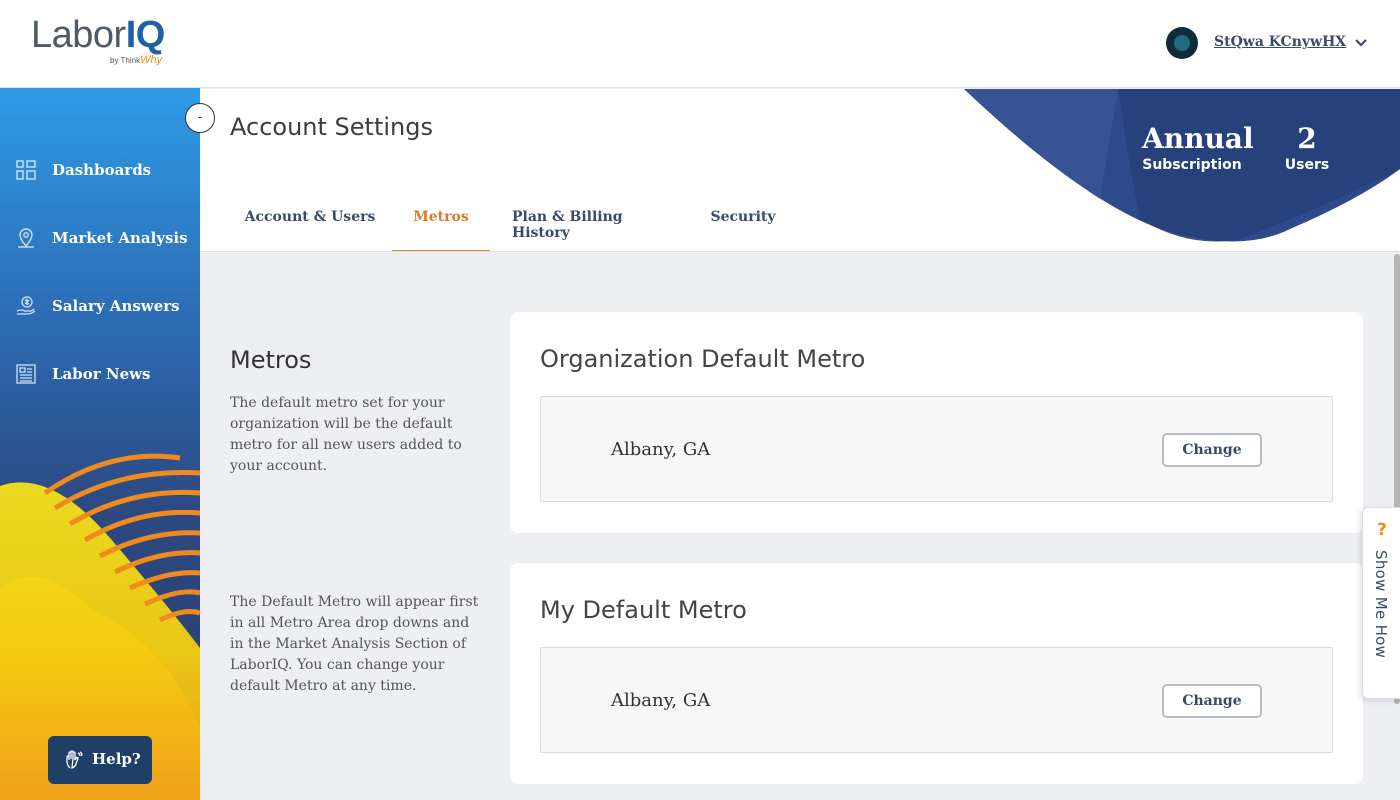  Describe the element at coordinates (1382, 530) in the screenshot. I see `question-mark-icon: ?` at that location.